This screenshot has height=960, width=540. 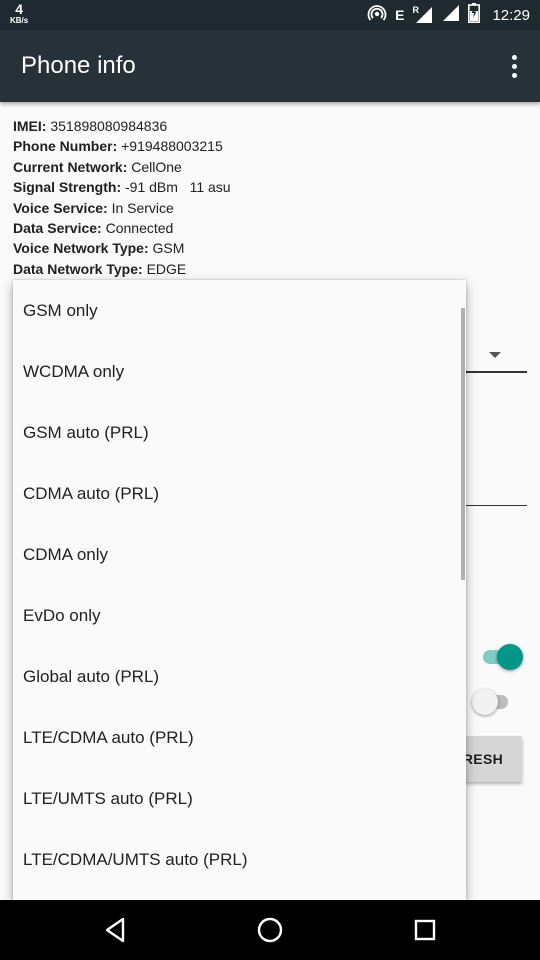 What do you see at coordinates (19, 9) in the screenshot?
I see `network-speed-value: 4` at bounding box center [19, 9].